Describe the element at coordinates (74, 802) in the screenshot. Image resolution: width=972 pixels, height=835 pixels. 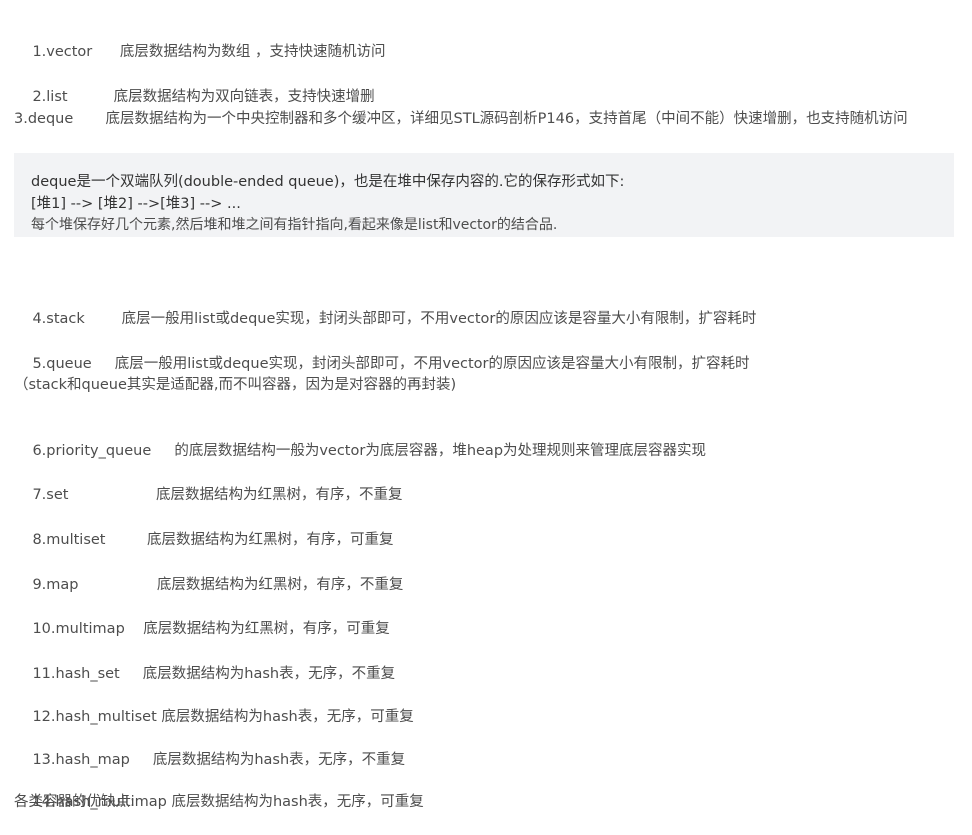
I see `section-heading-pros-cons: 各类容器的优缺点:` at that location.